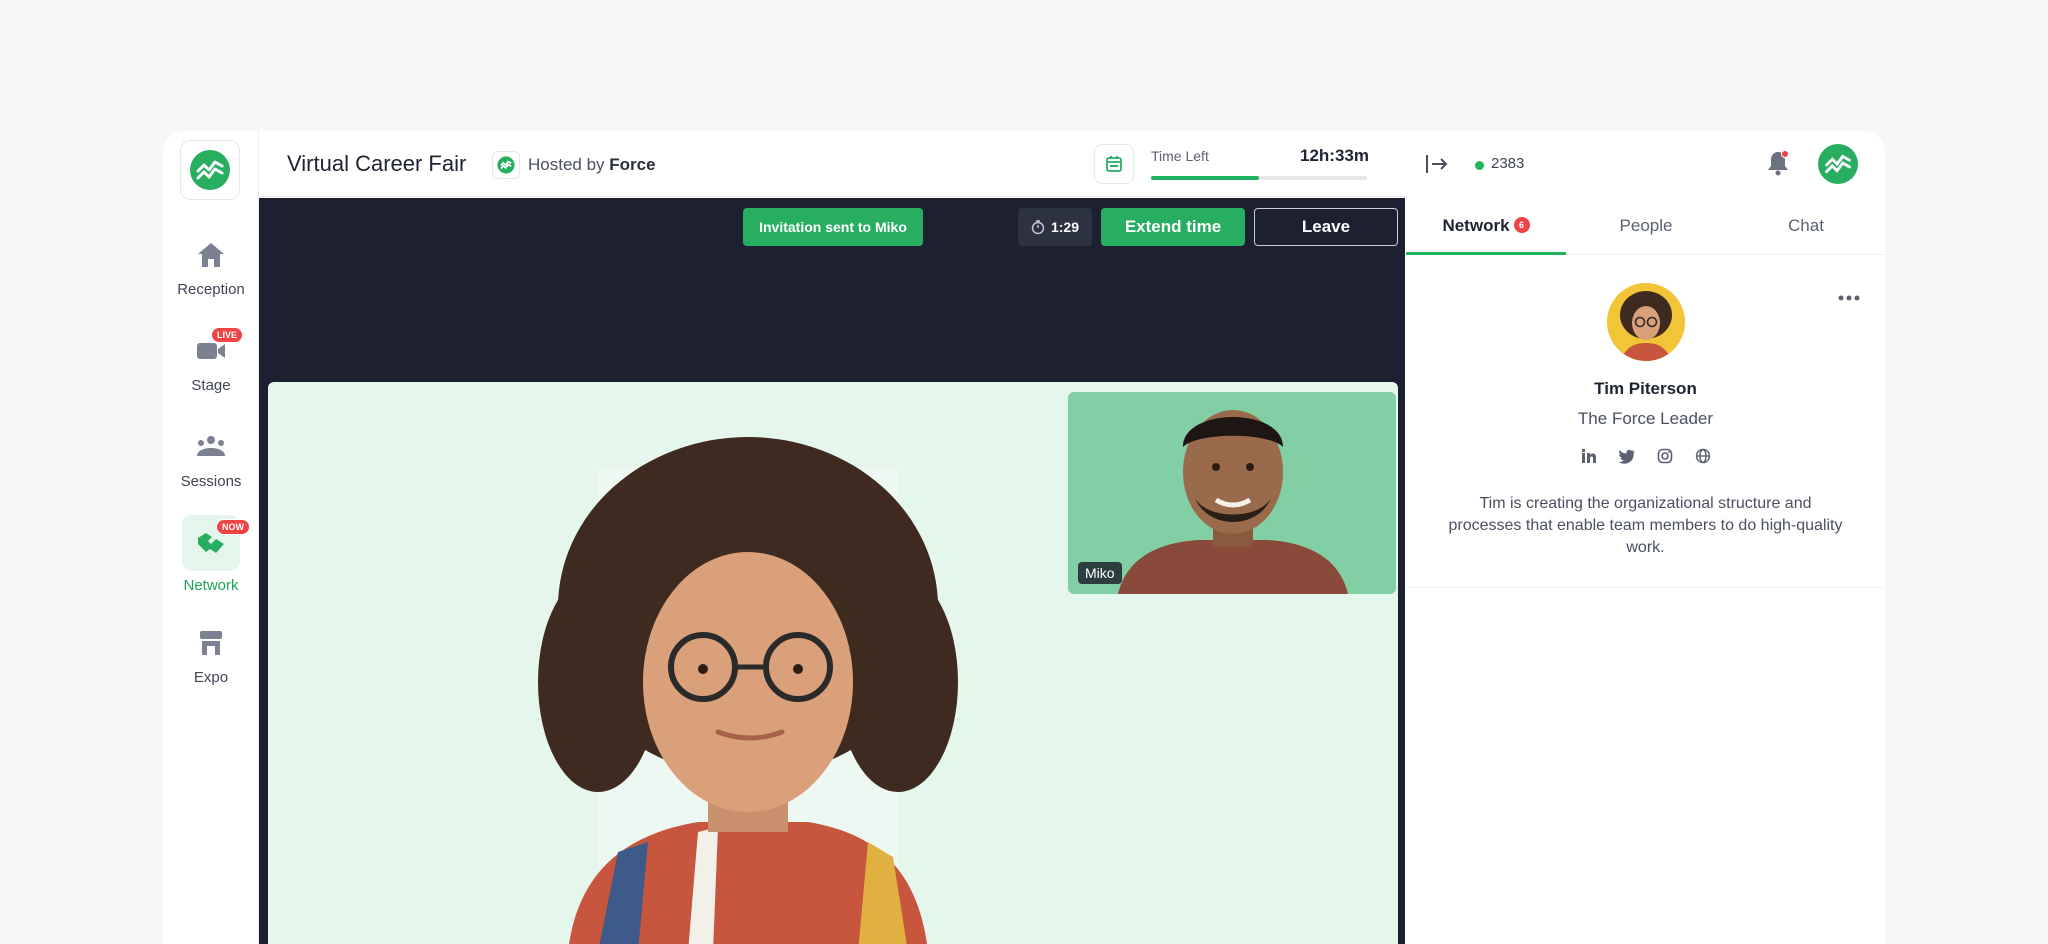 The width and height of the screenshot is (2048, 944). Describe the element at coordinates (1100, 573) in the screenshot. I see `pip-name-label: Miko` at that location.